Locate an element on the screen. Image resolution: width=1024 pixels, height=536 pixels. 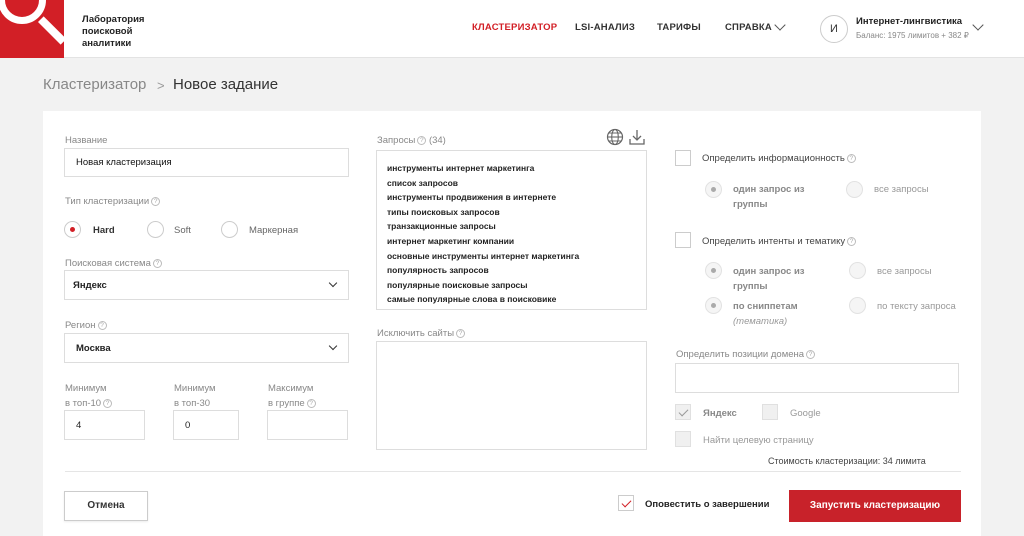
region-label: Регион? is located at coordinates (86, 325).